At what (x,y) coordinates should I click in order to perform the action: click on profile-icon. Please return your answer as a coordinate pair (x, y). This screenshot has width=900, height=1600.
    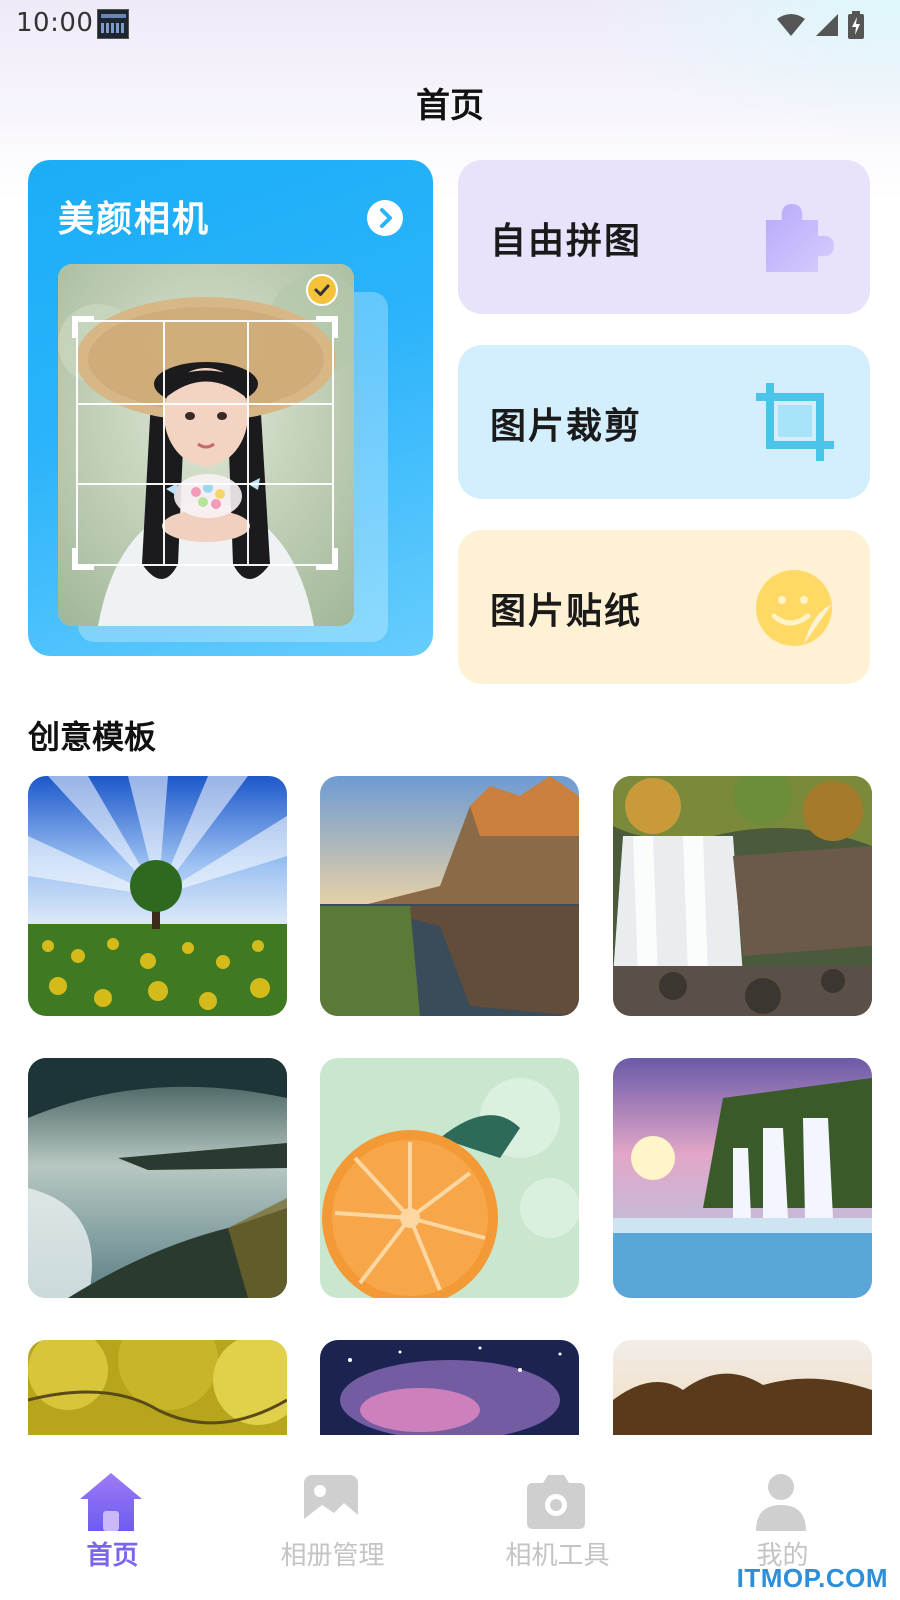
    Looking at the image, I should click on (781, 1502).